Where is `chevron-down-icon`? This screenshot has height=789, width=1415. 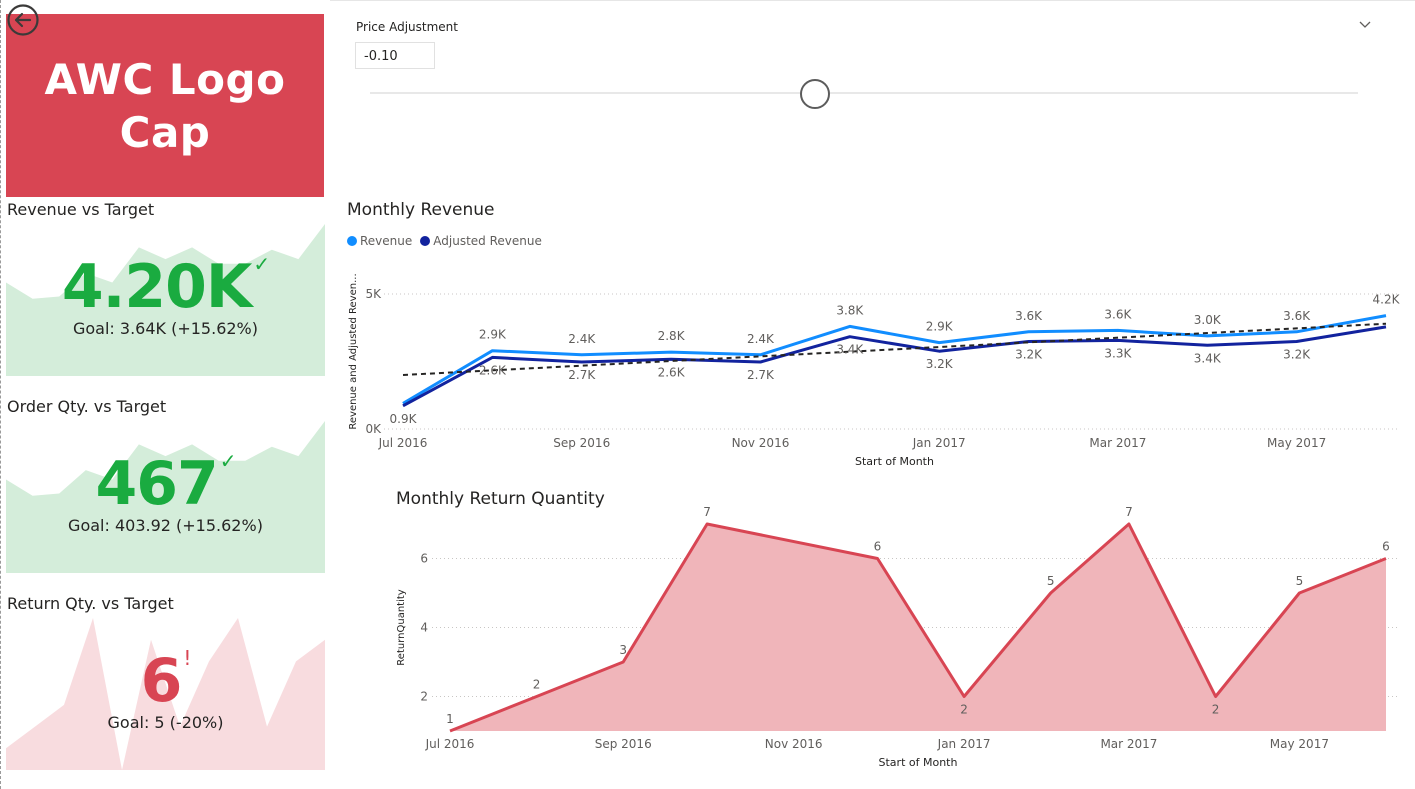 chevron-down-icon is located at coordinates (1365, 24).